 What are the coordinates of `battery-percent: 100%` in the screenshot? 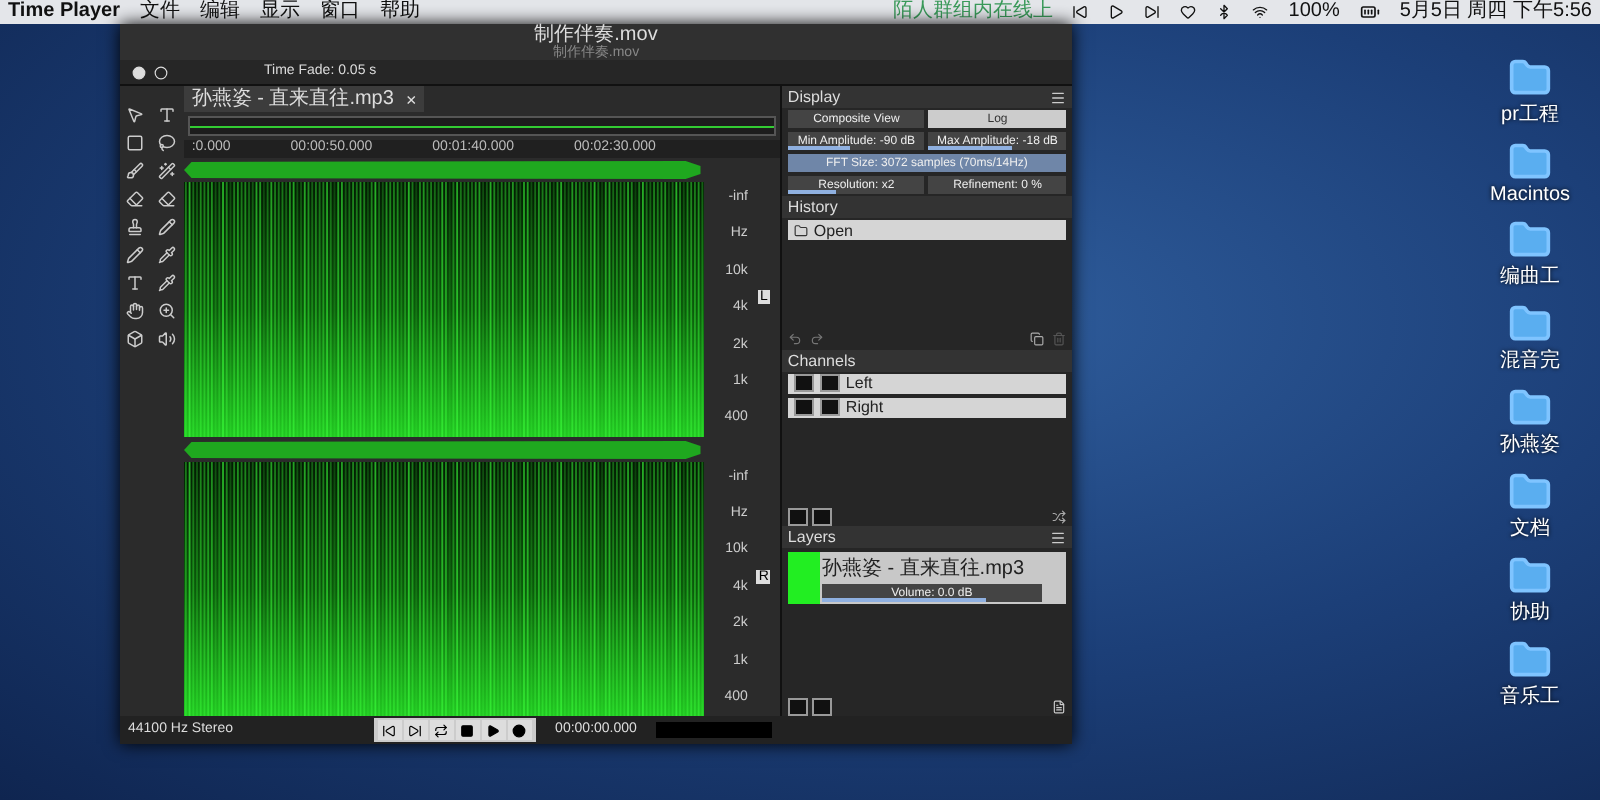 It's located at (1314, 12).